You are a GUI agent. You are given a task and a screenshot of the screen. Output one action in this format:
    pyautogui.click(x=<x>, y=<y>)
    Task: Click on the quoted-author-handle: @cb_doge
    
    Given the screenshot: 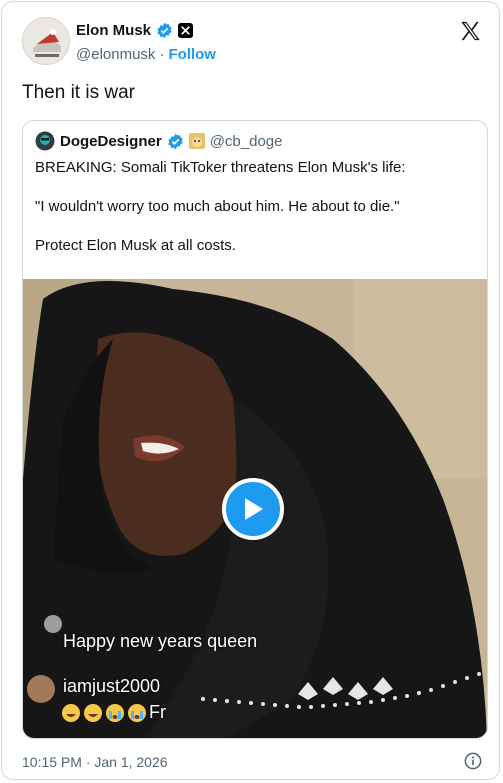 What is the action you would take?
    pyautogui.click(x=246, y=141)
    